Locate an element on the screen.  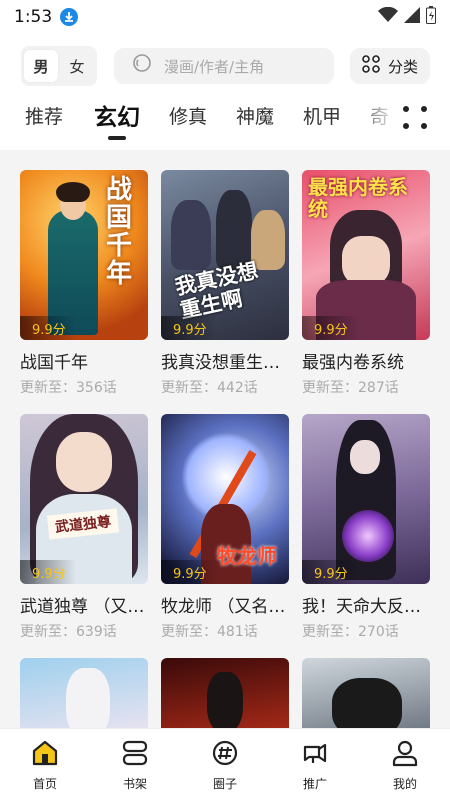
cover-title: 最强内卷系统 is located at coordinates (358, 198).